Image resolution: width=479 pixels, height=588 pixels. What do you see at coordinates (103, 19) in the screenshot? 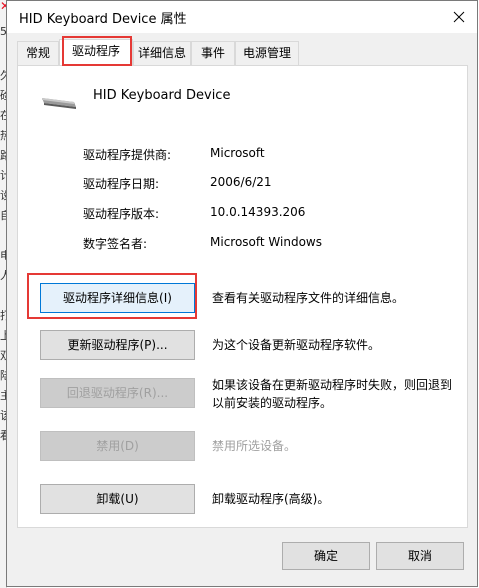
I see `window-title: HID Keyboard Device 属性` at bounding box center [103, 19].